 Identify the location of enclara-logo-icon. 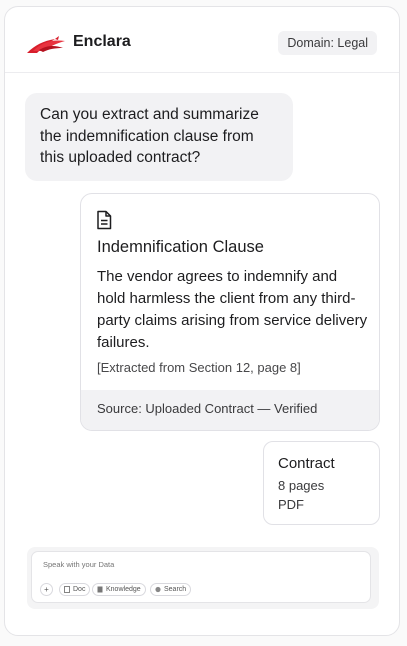
(46, 44).